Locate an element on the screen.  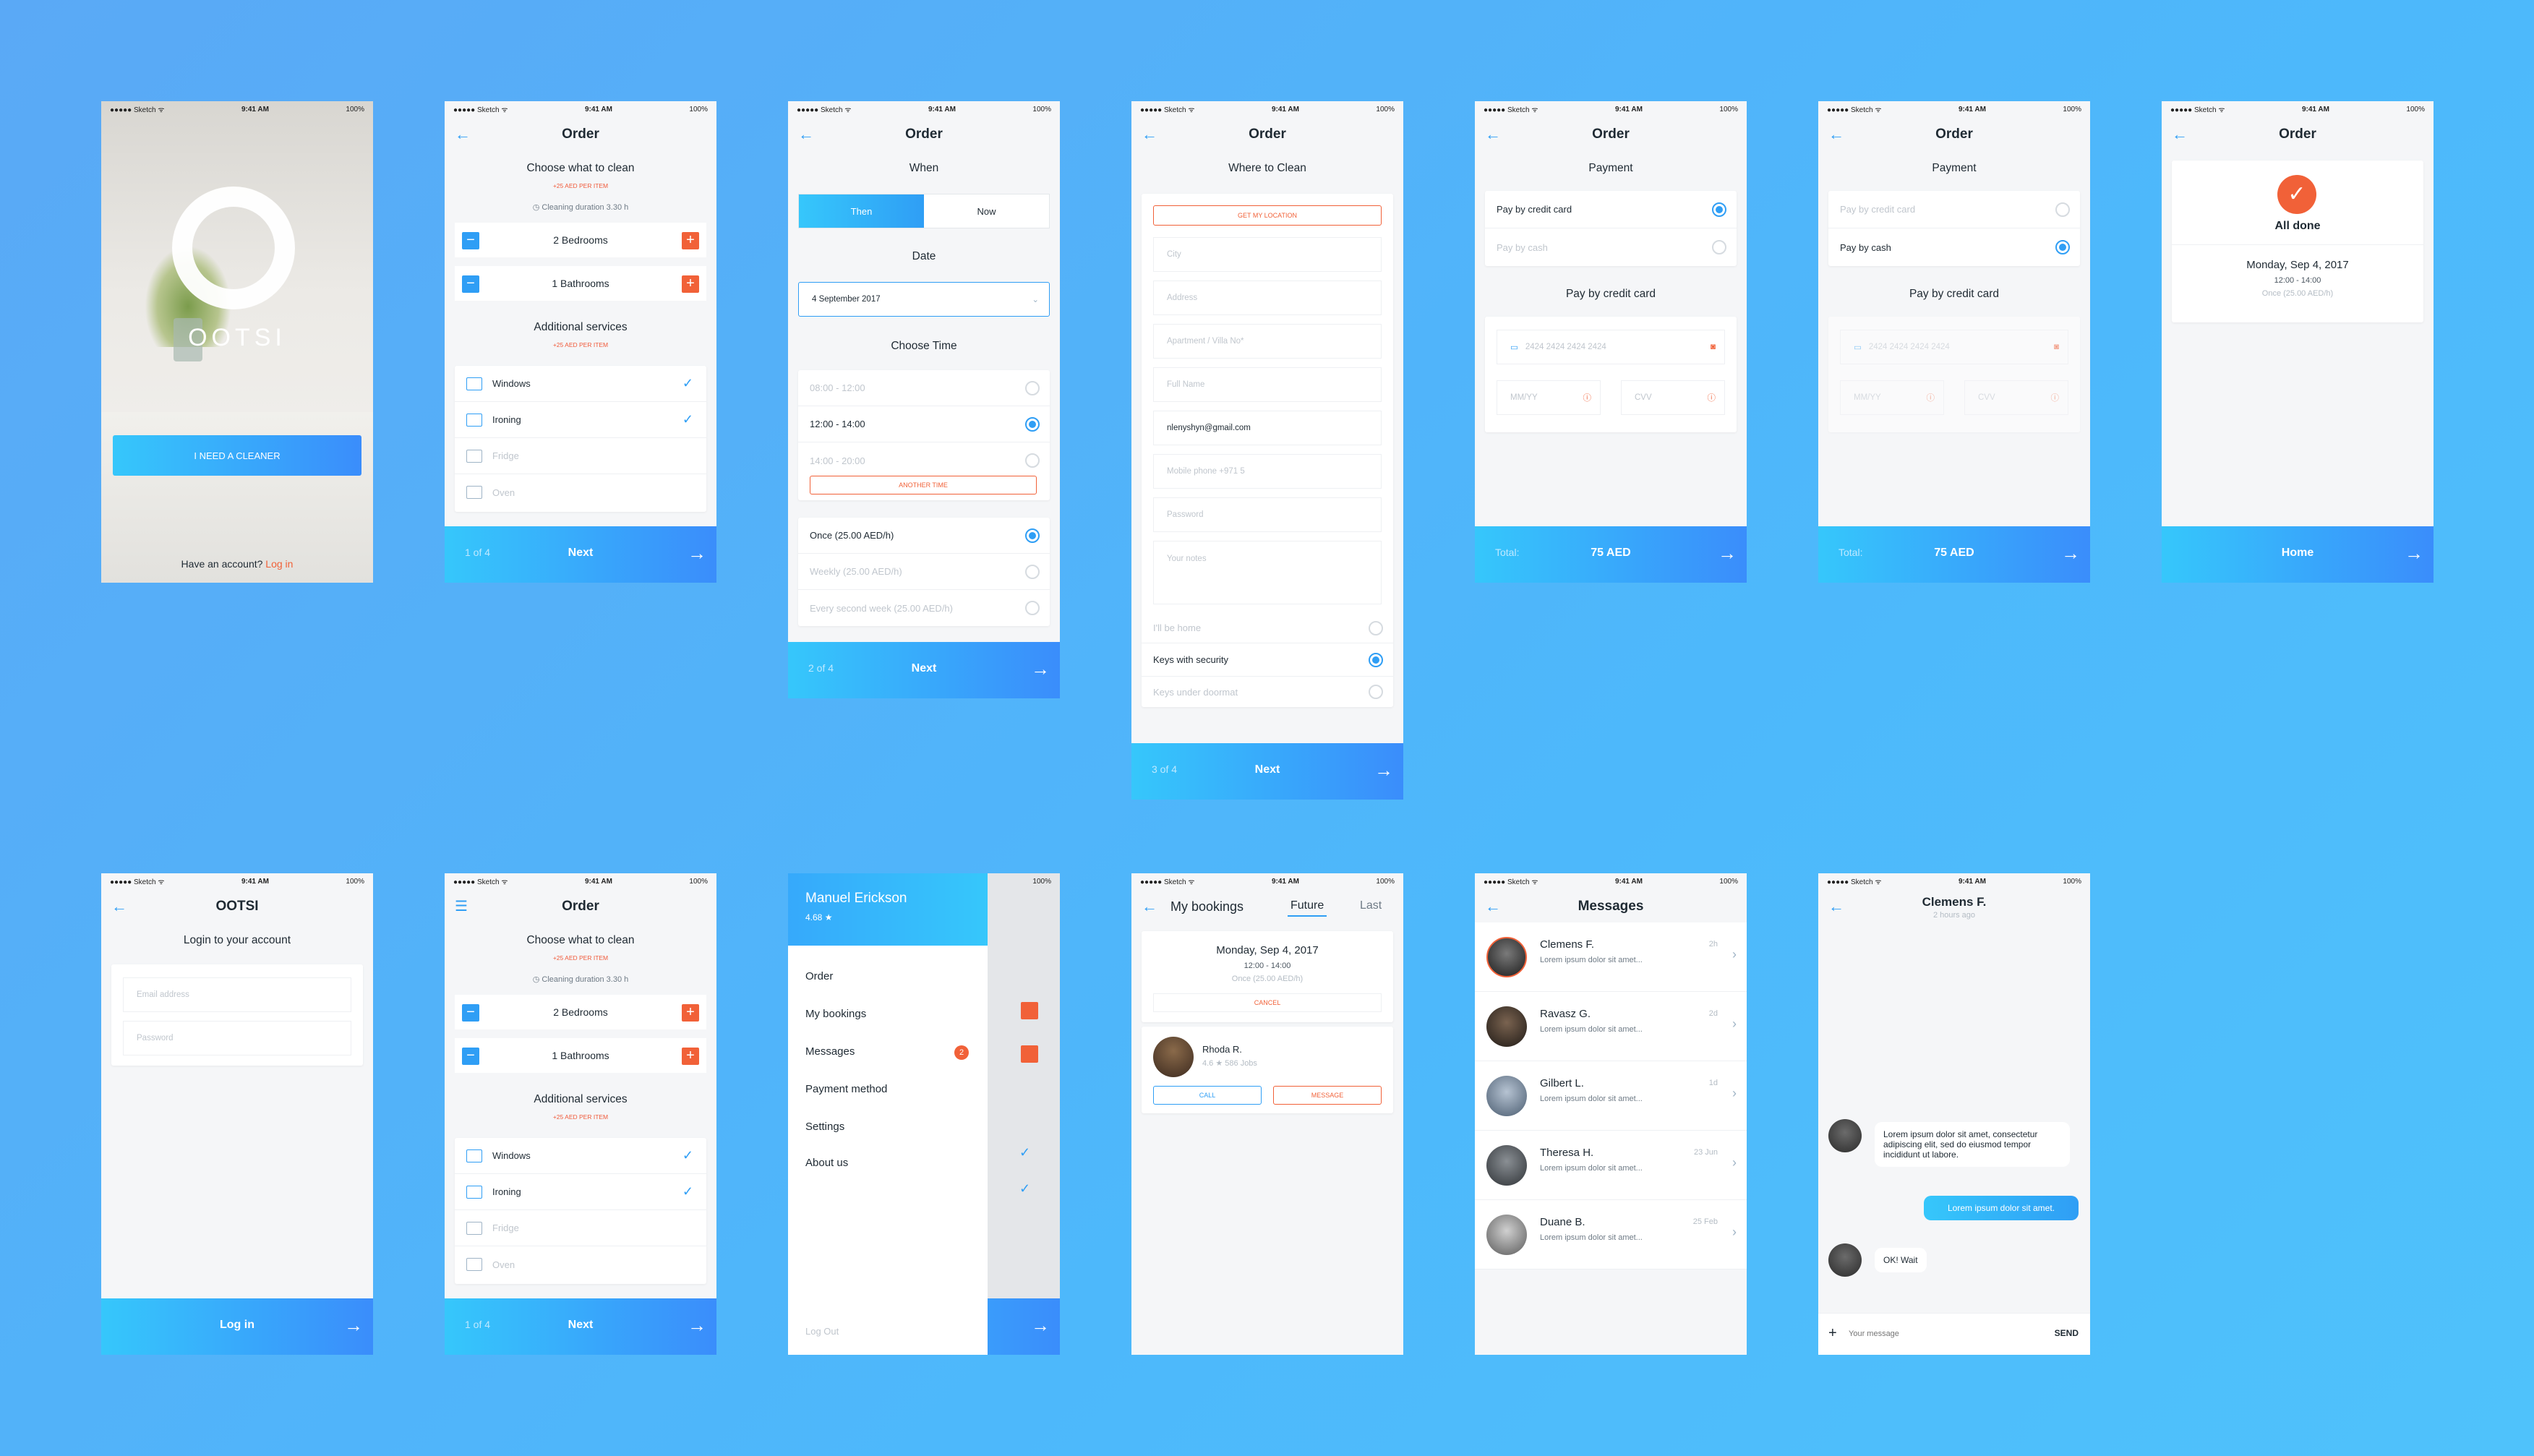
address-field: Address is located at coordinates (1268, 298).